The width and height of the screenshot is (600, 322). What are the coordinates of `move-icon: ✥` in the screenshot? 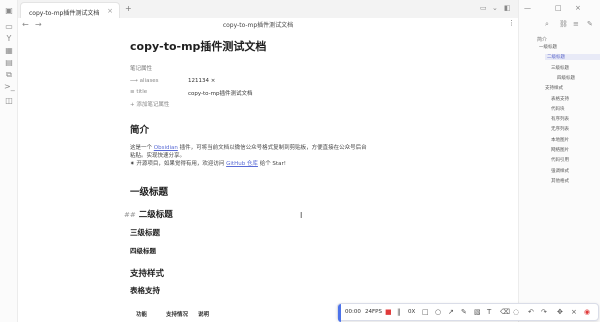 It's located at (560, 312).